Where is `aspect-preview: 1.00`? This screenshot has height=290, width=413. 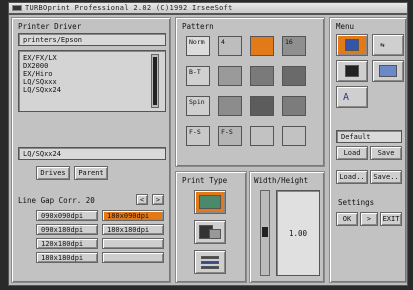 aspect-preview: 1.00 is located at coordinates (298, 233).